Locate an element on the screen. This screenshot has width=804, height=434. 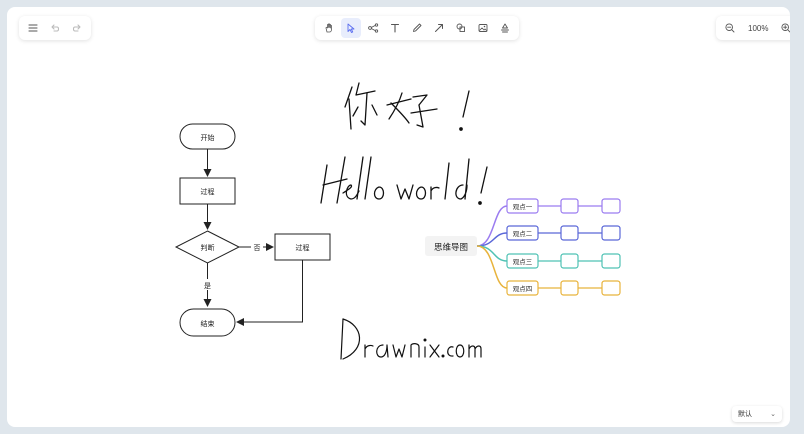
redo-icon is located at coordinates (77, 28).